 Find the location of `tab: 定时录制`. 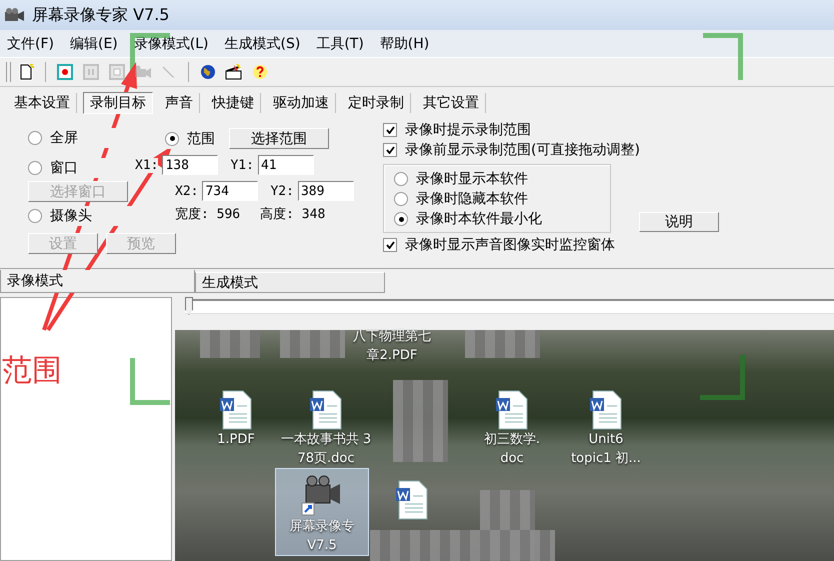

tab: 定时录制 is located at coordinates (376, 103).